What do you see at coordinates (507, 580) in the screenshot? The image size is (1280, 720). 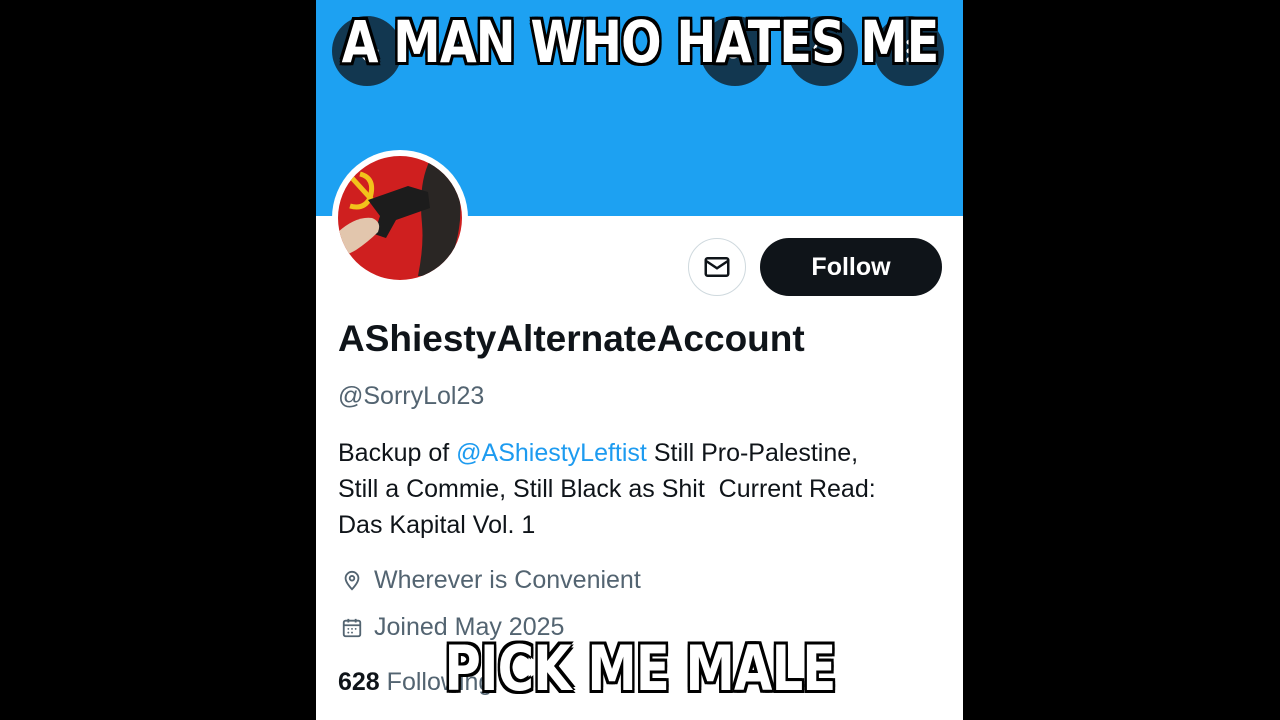 I see `location-text: Wherever is Convenient` at bounding box center [507, 580].